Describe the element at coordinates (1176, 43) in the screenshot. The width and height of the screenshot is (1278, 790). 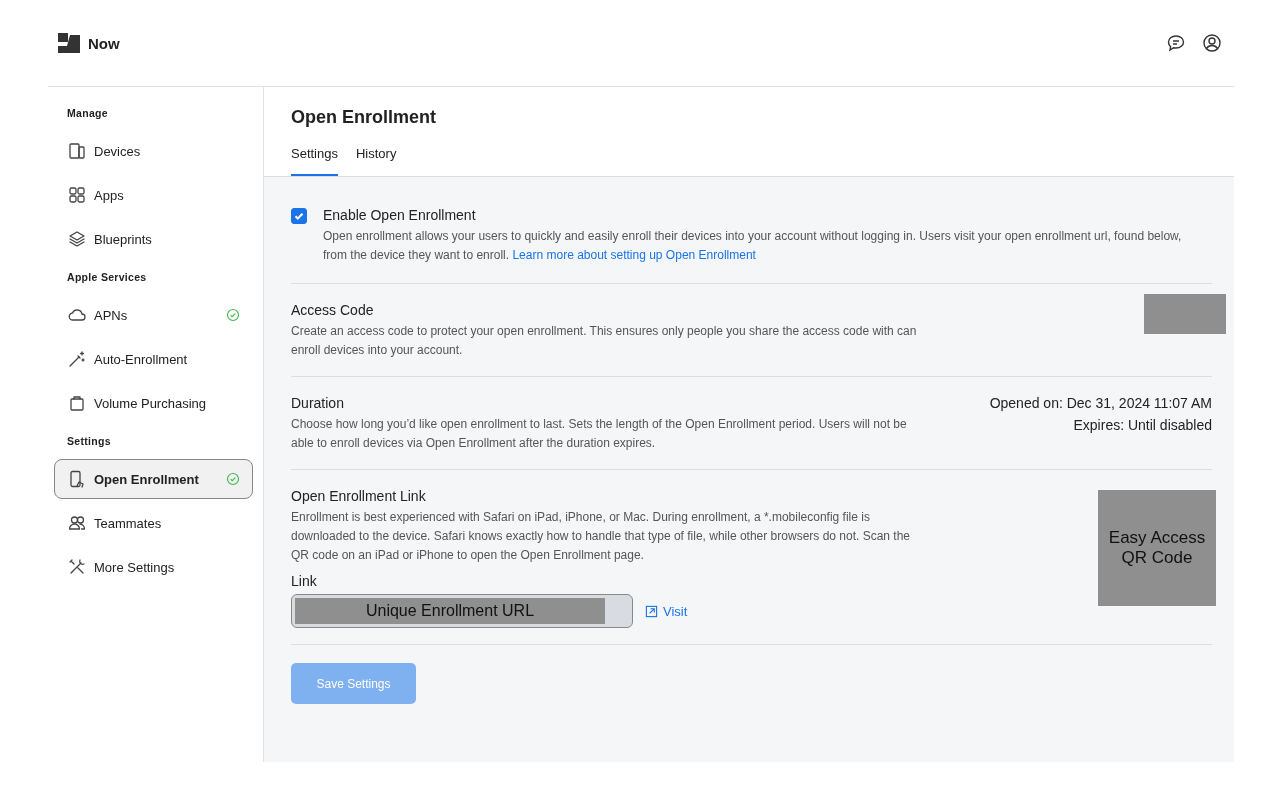
I see `chat-bubble-icon` at that location.